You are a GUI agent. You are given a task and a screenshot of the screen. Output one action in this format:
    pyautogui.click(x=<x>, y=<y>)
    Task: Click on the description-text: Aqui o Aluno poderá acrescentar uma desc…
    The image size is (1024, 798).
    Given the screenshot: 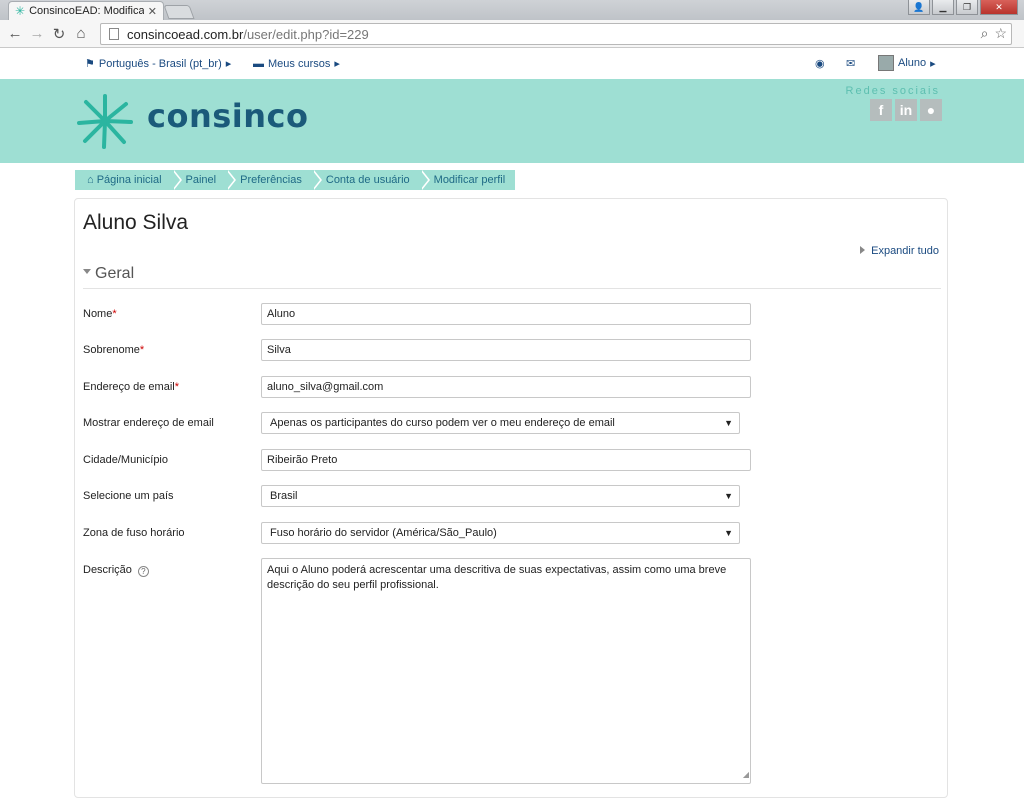 What is the action you would take?
    pyautogui.click(x=497, y=577)
    